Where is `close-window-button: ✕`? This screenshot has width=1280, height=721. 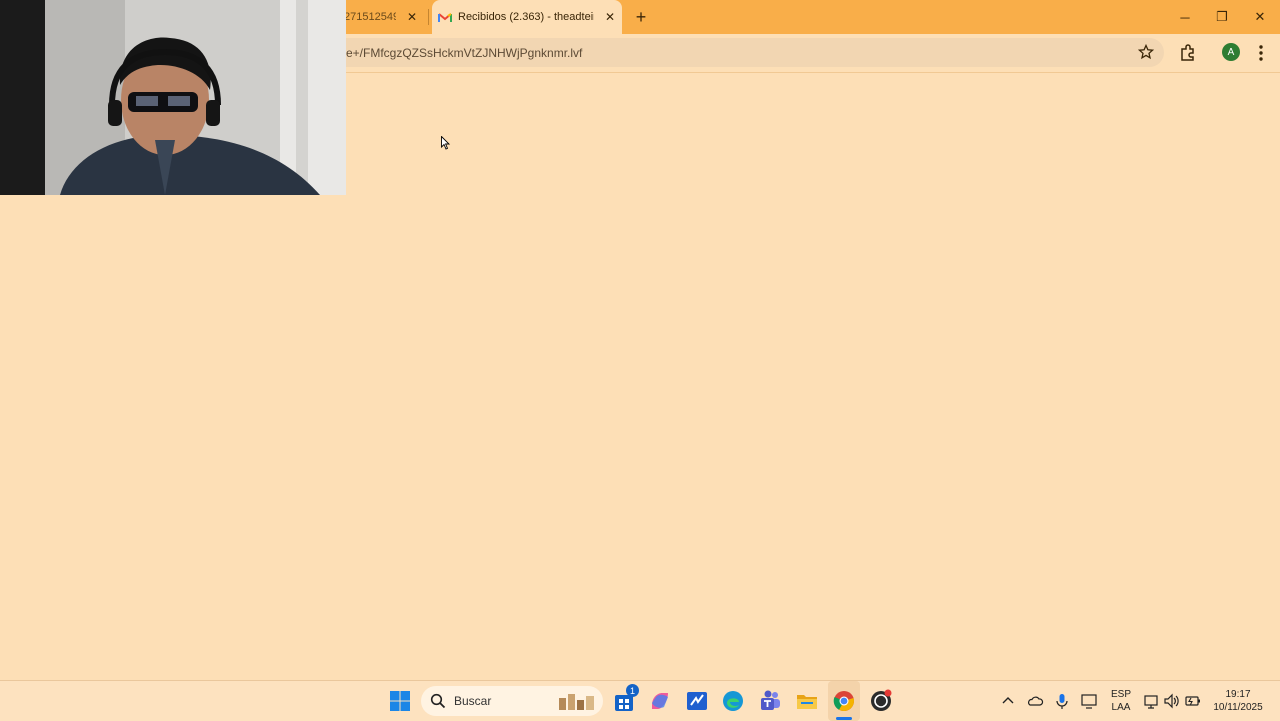 close-window-button: ✕ is located at coordinates (1260, 17).